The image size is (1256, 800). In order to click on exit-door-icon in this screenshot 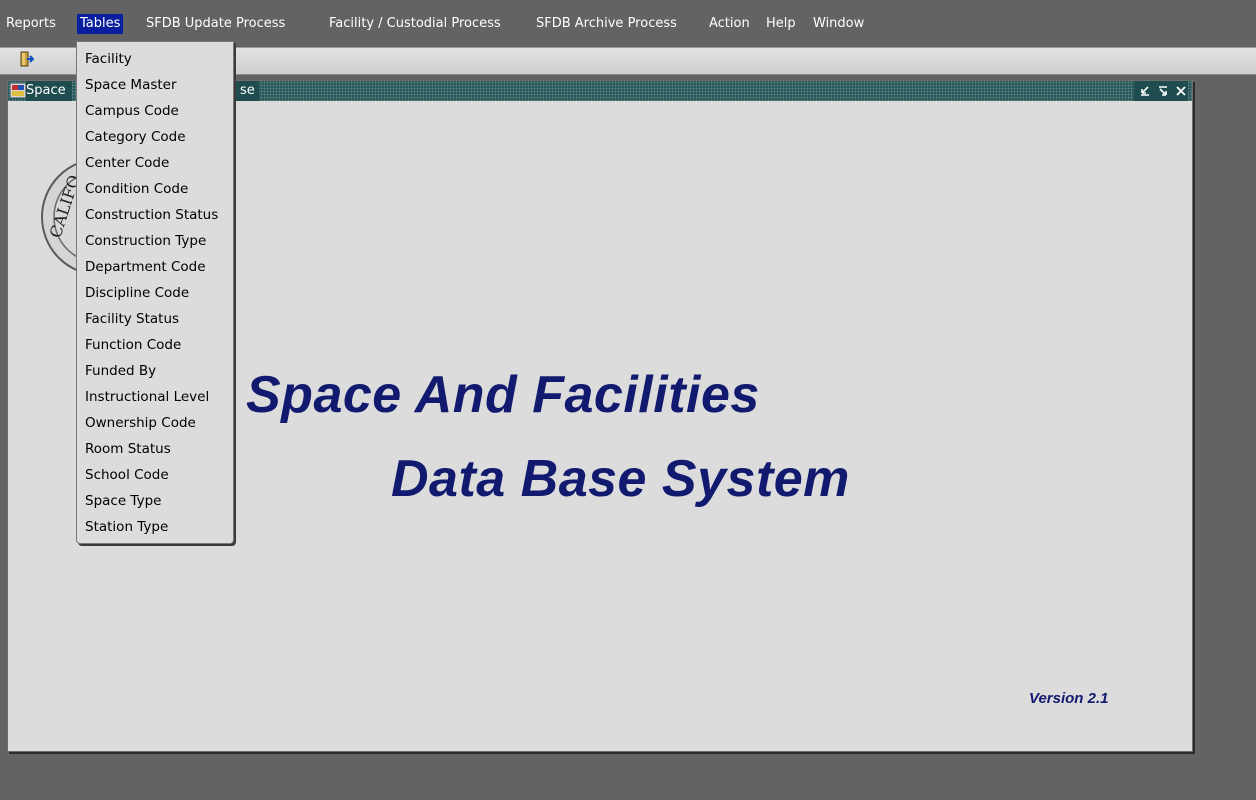, I will do `click(27, 61)`.